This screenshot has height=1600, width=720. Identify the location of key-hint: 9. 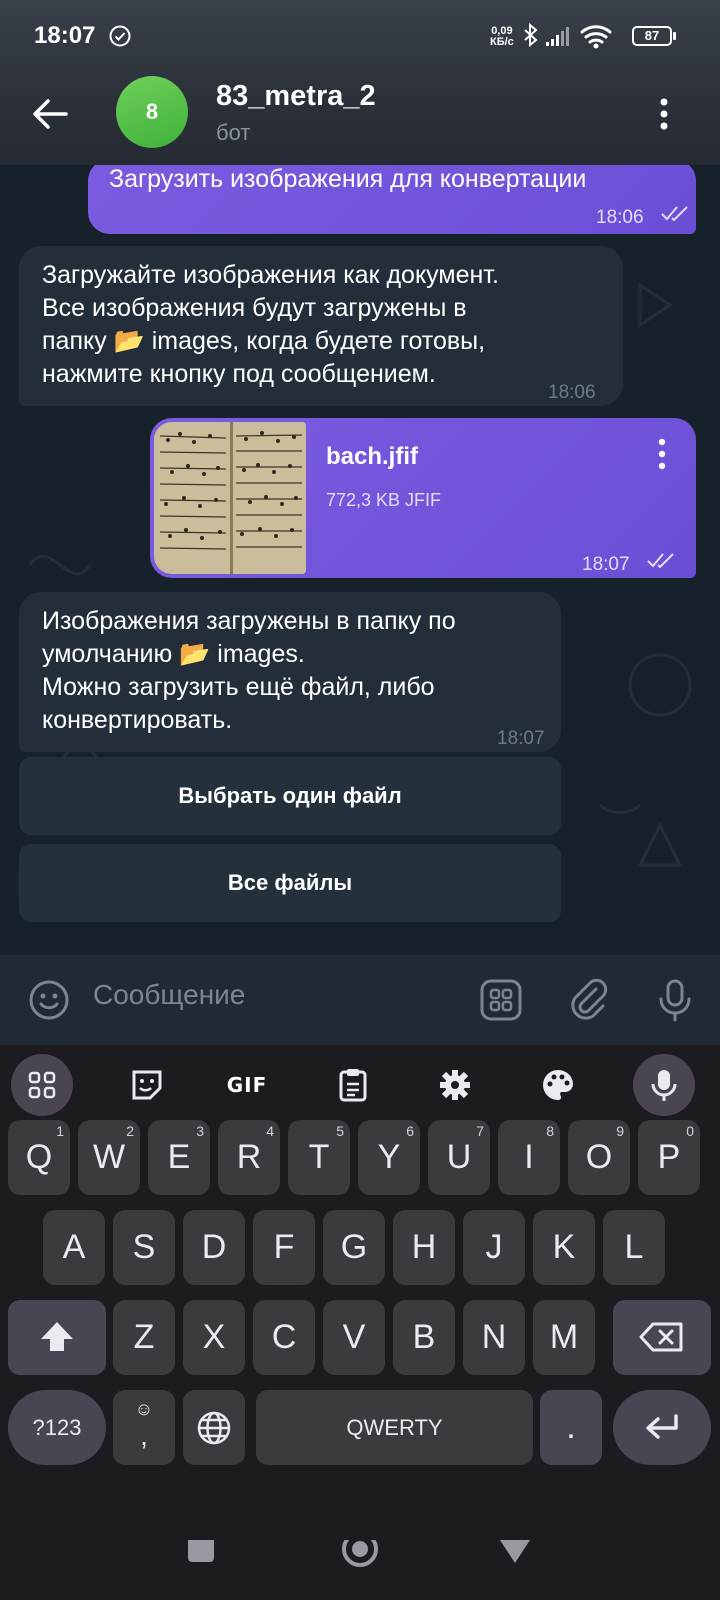
(620, 1131).